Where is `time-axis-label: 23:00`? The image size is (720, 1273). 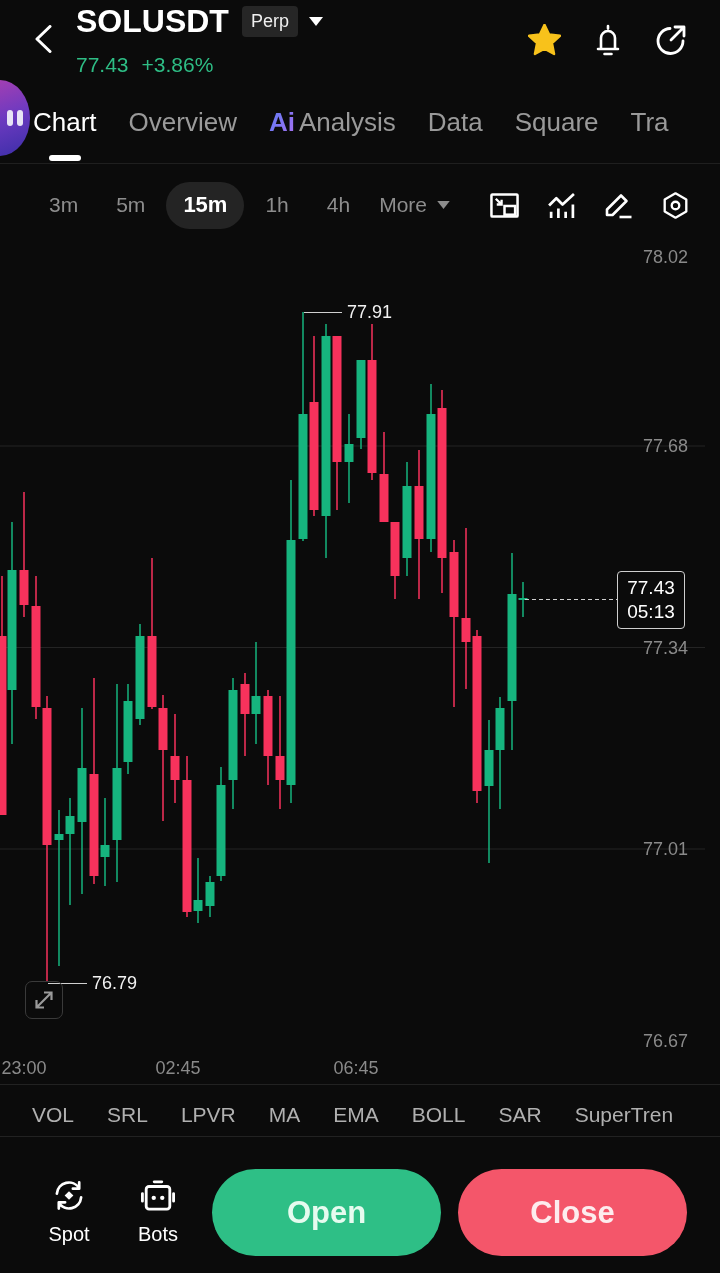 time-axis-label: 23:00 is located at coordinates (24, 1068).